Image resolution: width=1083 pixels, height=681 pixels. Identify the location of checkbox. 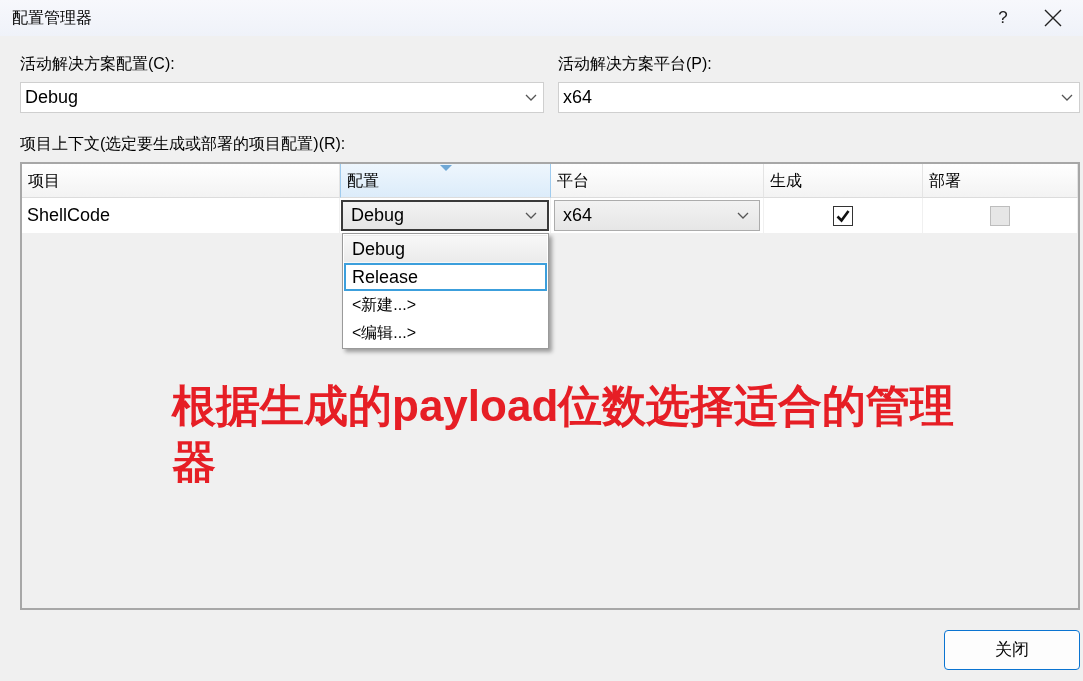
(843, 215).